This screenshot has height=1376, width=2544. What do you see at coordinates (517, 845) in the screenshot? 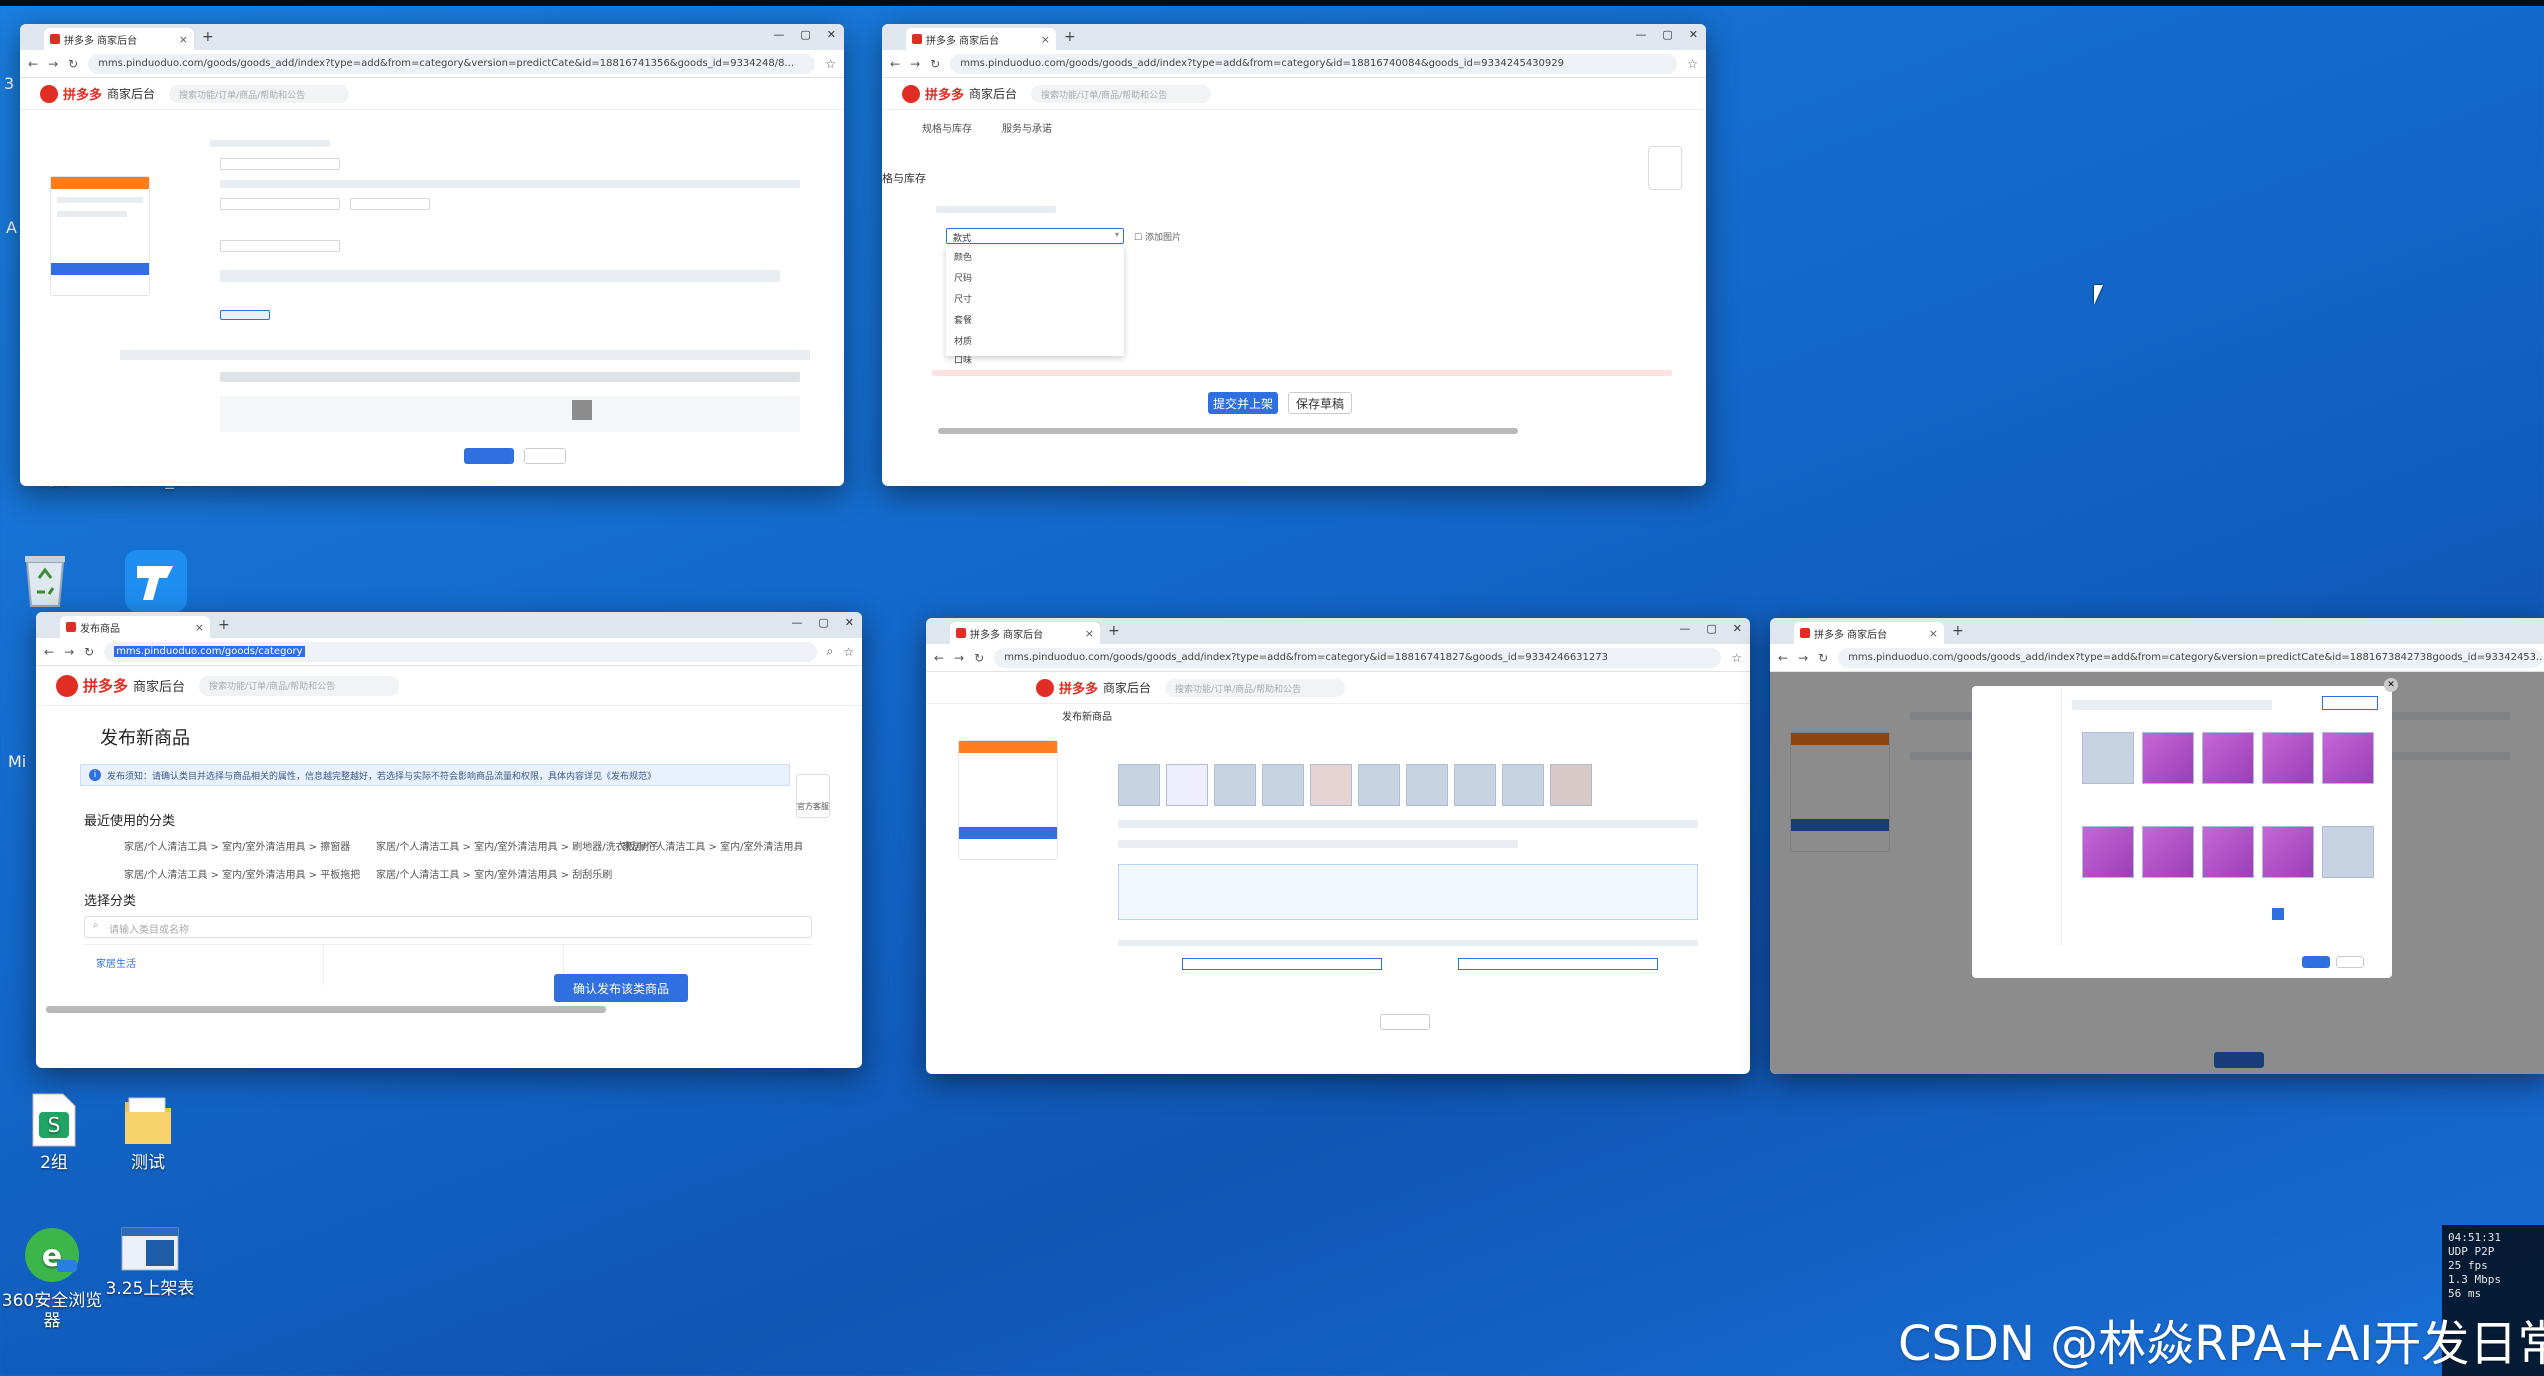
I see `recent-category: 家居/个人清洁工具 > 室内/室外清洁用具 > 刷地器/洗衣板/刷子` at bounding box center [517, 845].